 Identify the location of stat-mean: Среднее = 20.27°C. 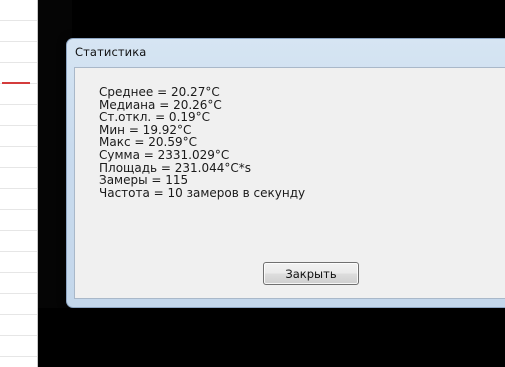
(159, 92).